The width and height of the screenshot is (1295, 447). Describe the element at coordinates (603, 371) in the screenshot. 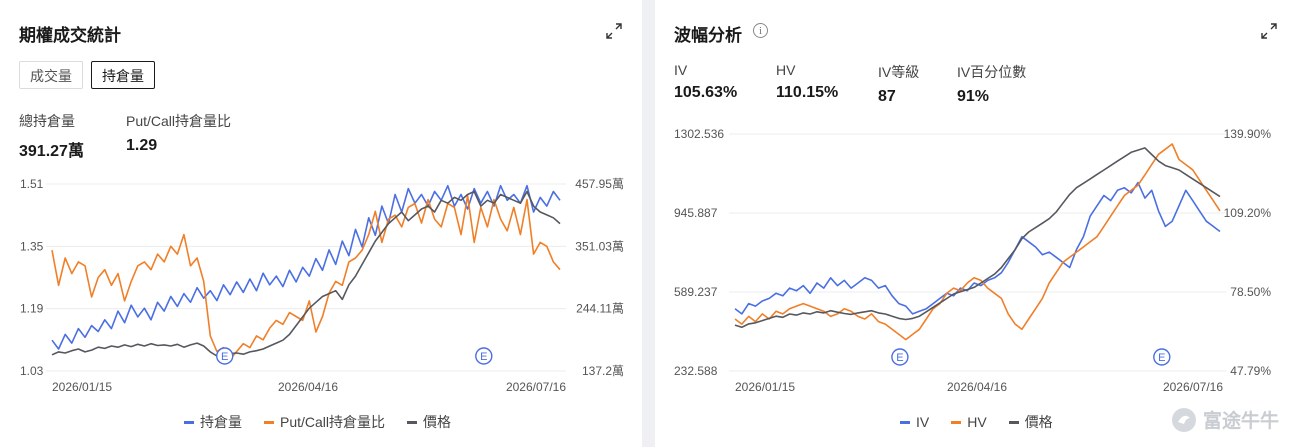

I see `y-right-tick-label: 137.2萬` at that location.